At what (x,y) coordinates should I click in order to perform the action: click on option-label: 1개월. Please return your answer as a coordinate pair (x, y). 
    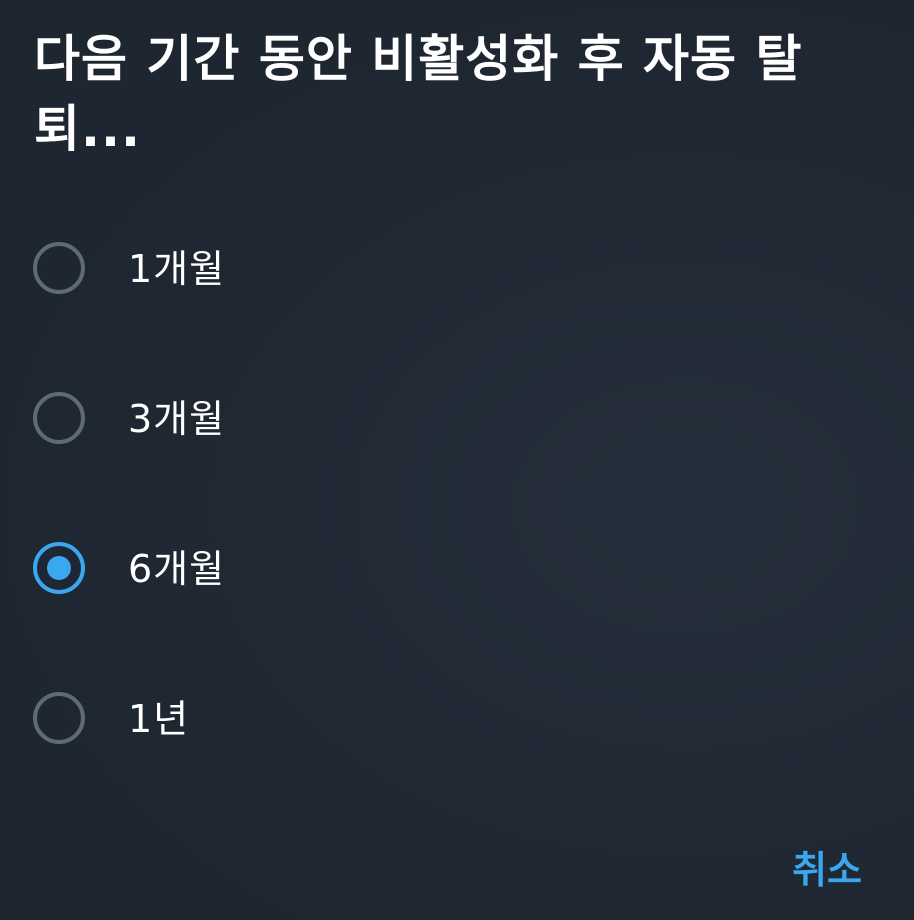
    Looking at the image, I should click on (177, 269).